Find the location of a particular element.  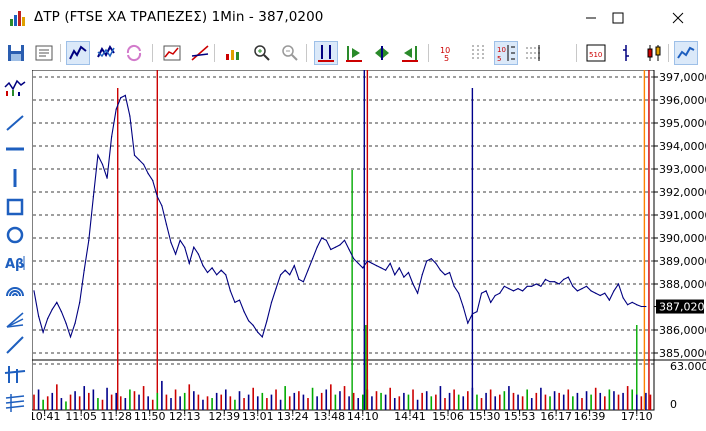

fan-tool-button is located at coordinates (15, 320).